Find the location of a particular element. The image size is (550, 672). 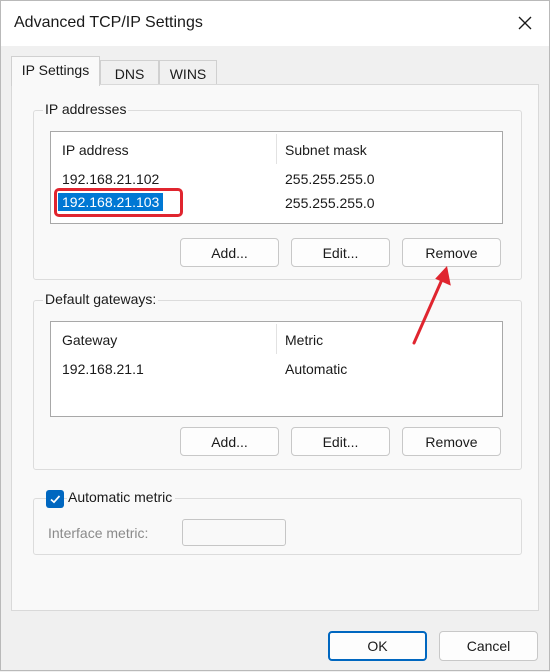

tab-label: IP Settings is located at coordinates (55, 70).